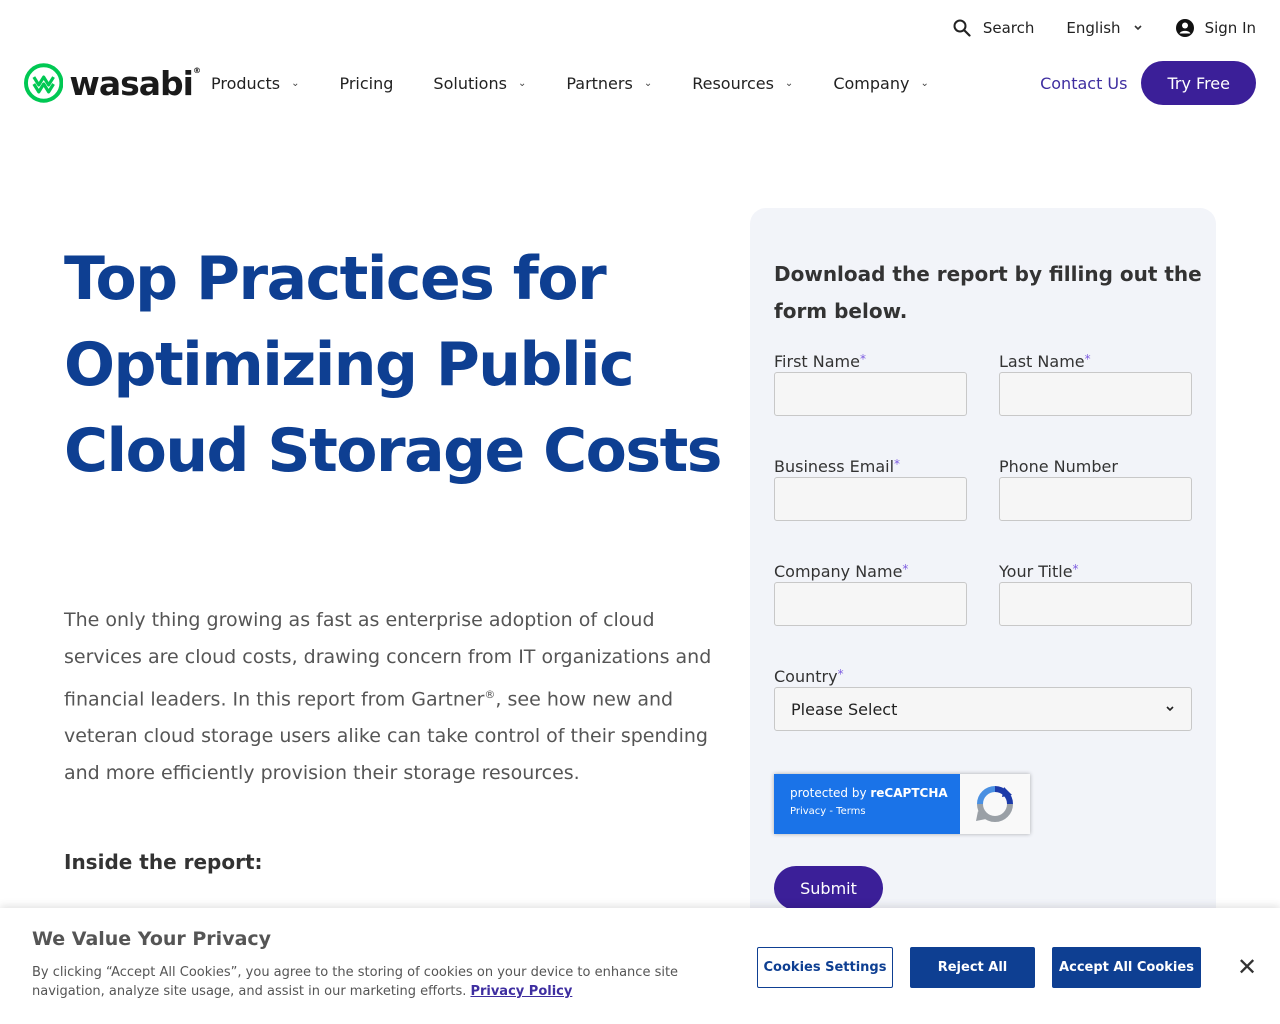 The height and width of the screenshot is (1024, 1280). I want to click on recaptcha-text-panel: protected by reCAPTCHA Privacy - Terms, so click(867, 804).